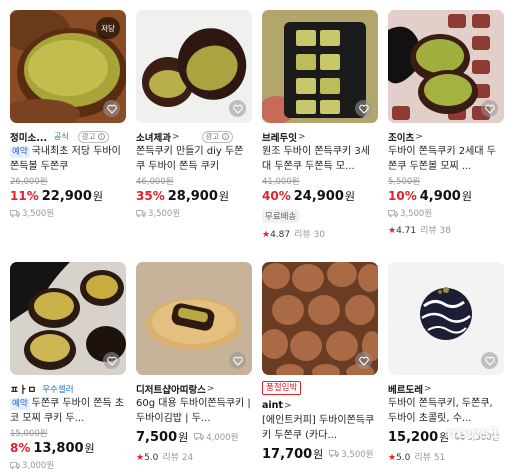  I want to click on store-row: 베르도레 >, so click(446, 388).